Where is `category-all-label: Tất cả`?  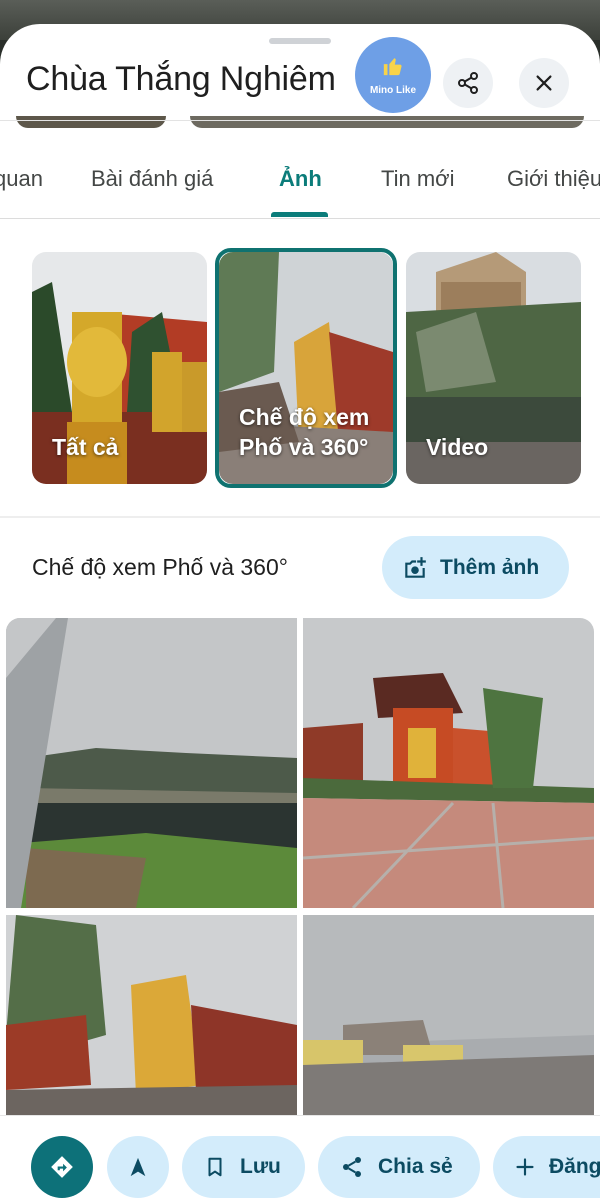 category-all-label: Tất cả is located at coordinates (85, 447).